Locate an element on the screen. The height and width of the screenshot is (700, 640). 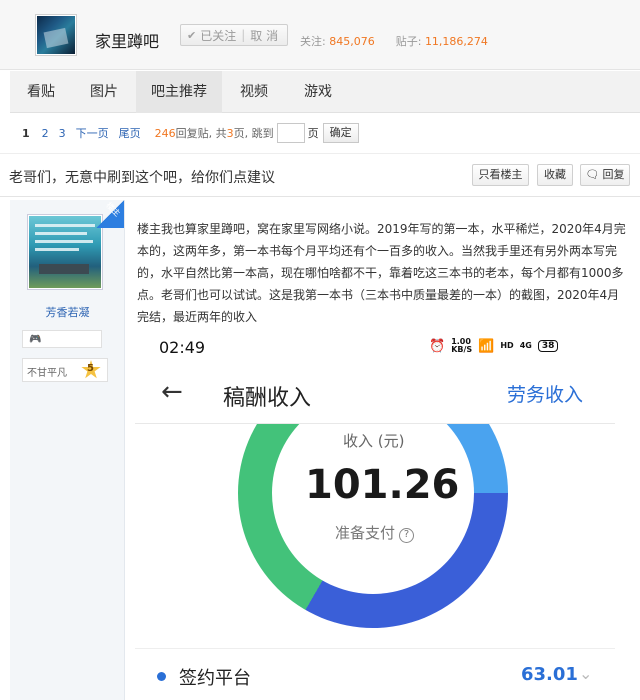
tab-posts: 看贴 is located at coordinates (41, 92).